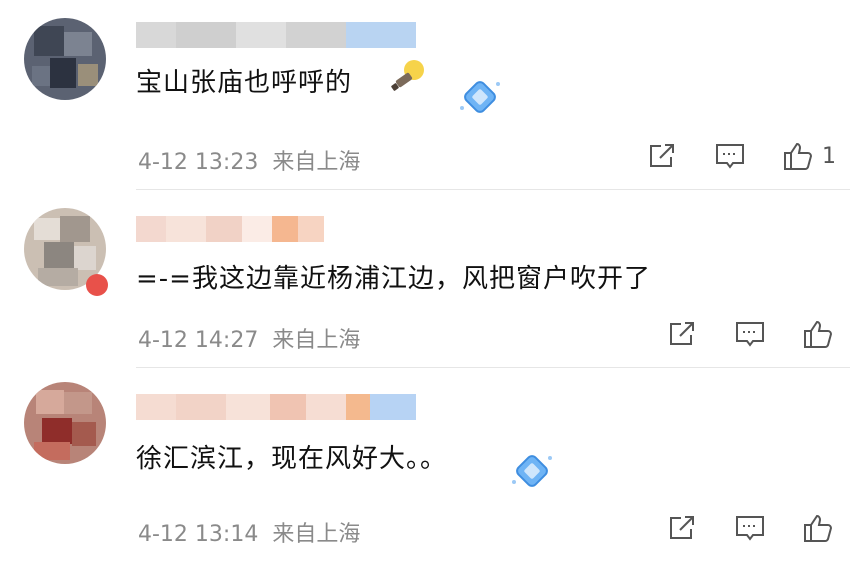 The image size is (850, 561). I want to click on like-count: 1, so click(829, 156).